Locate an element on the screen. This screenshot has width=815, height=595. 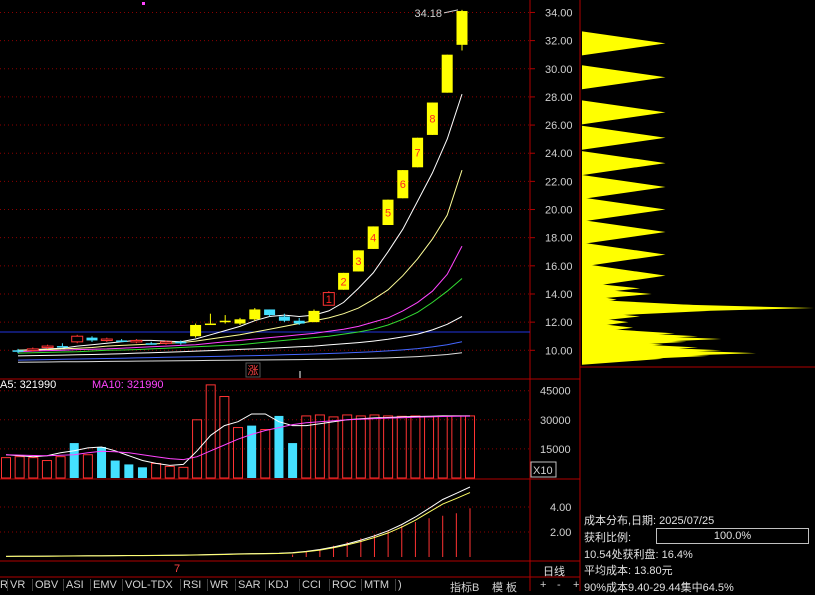
price-tick-label: 16.00 is located at coordinates (559, 267).